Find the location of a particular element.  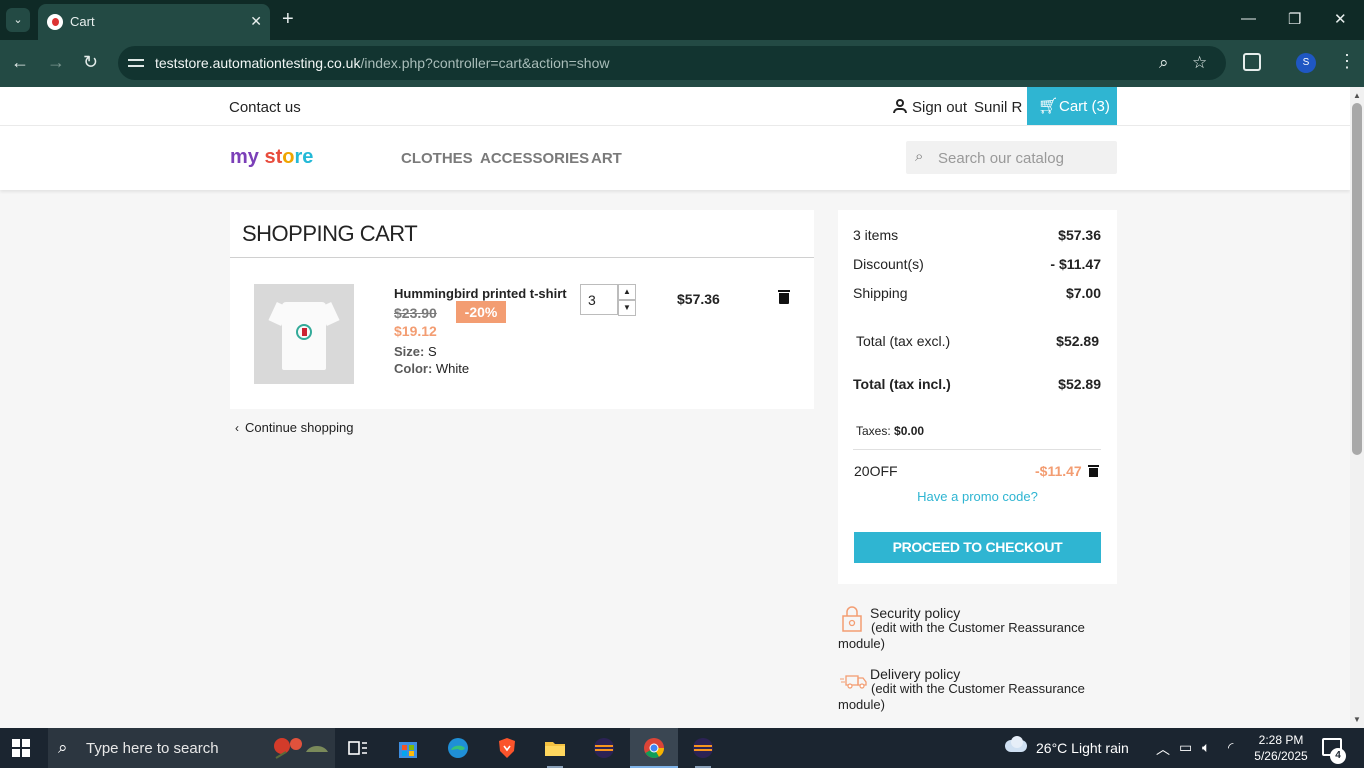

favicon-icon is located at coordinates (55, 22).